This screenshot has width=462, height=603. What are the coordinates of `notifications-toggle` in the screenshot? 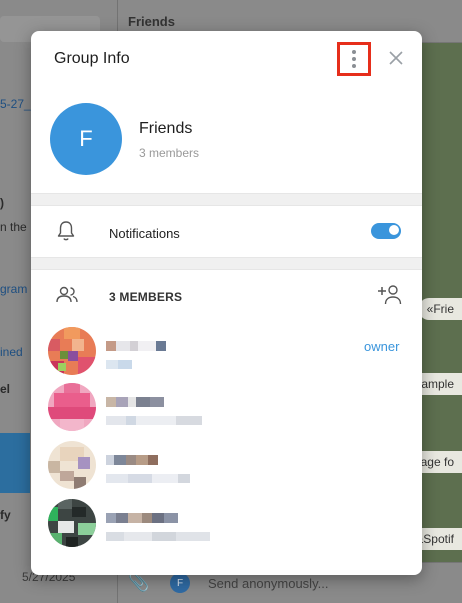 It's located at (386, 231).